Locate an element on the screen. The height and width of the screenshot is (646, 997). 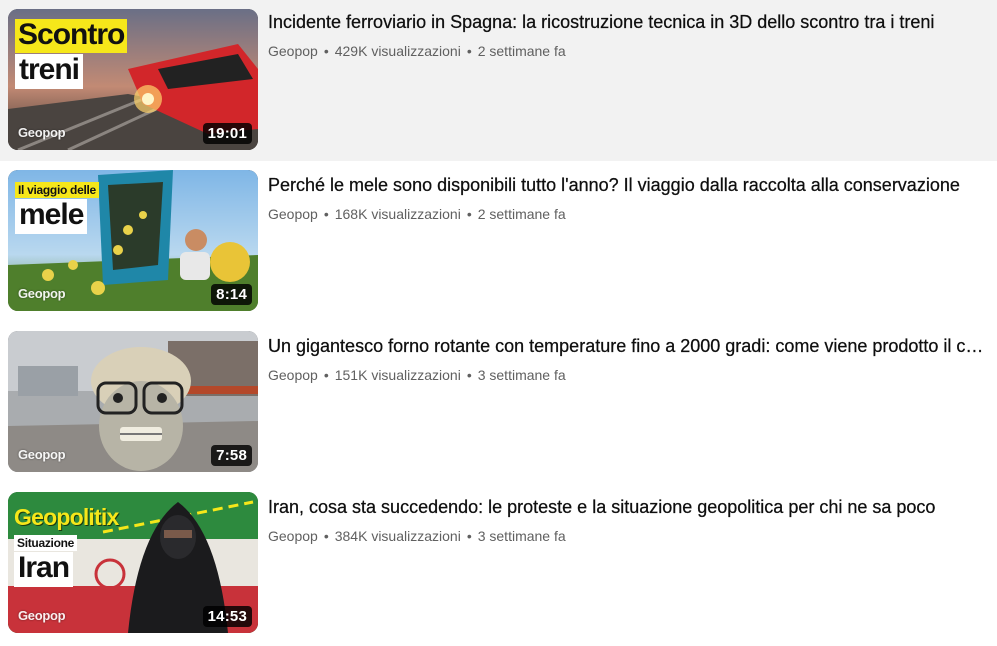
duration-badge: 8:14 is located at coordinates (231, 294).